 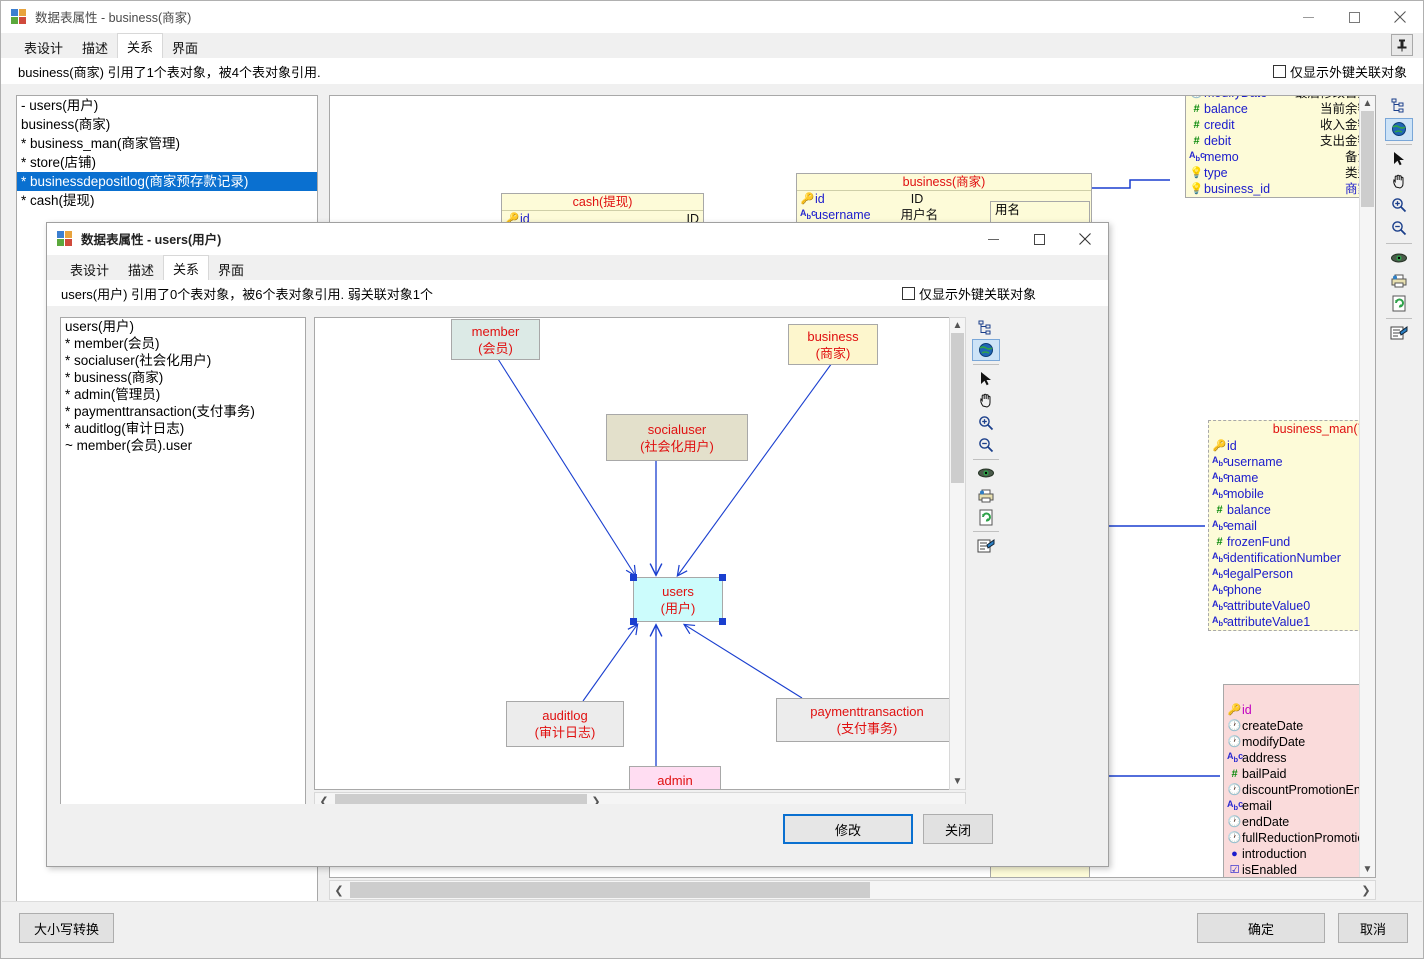 What do you see at coordinates (677, 437) in the screenshot?
I see `diagram-node-socialuser: socialuser (社会化用户)` at bounding box center [677, 437].